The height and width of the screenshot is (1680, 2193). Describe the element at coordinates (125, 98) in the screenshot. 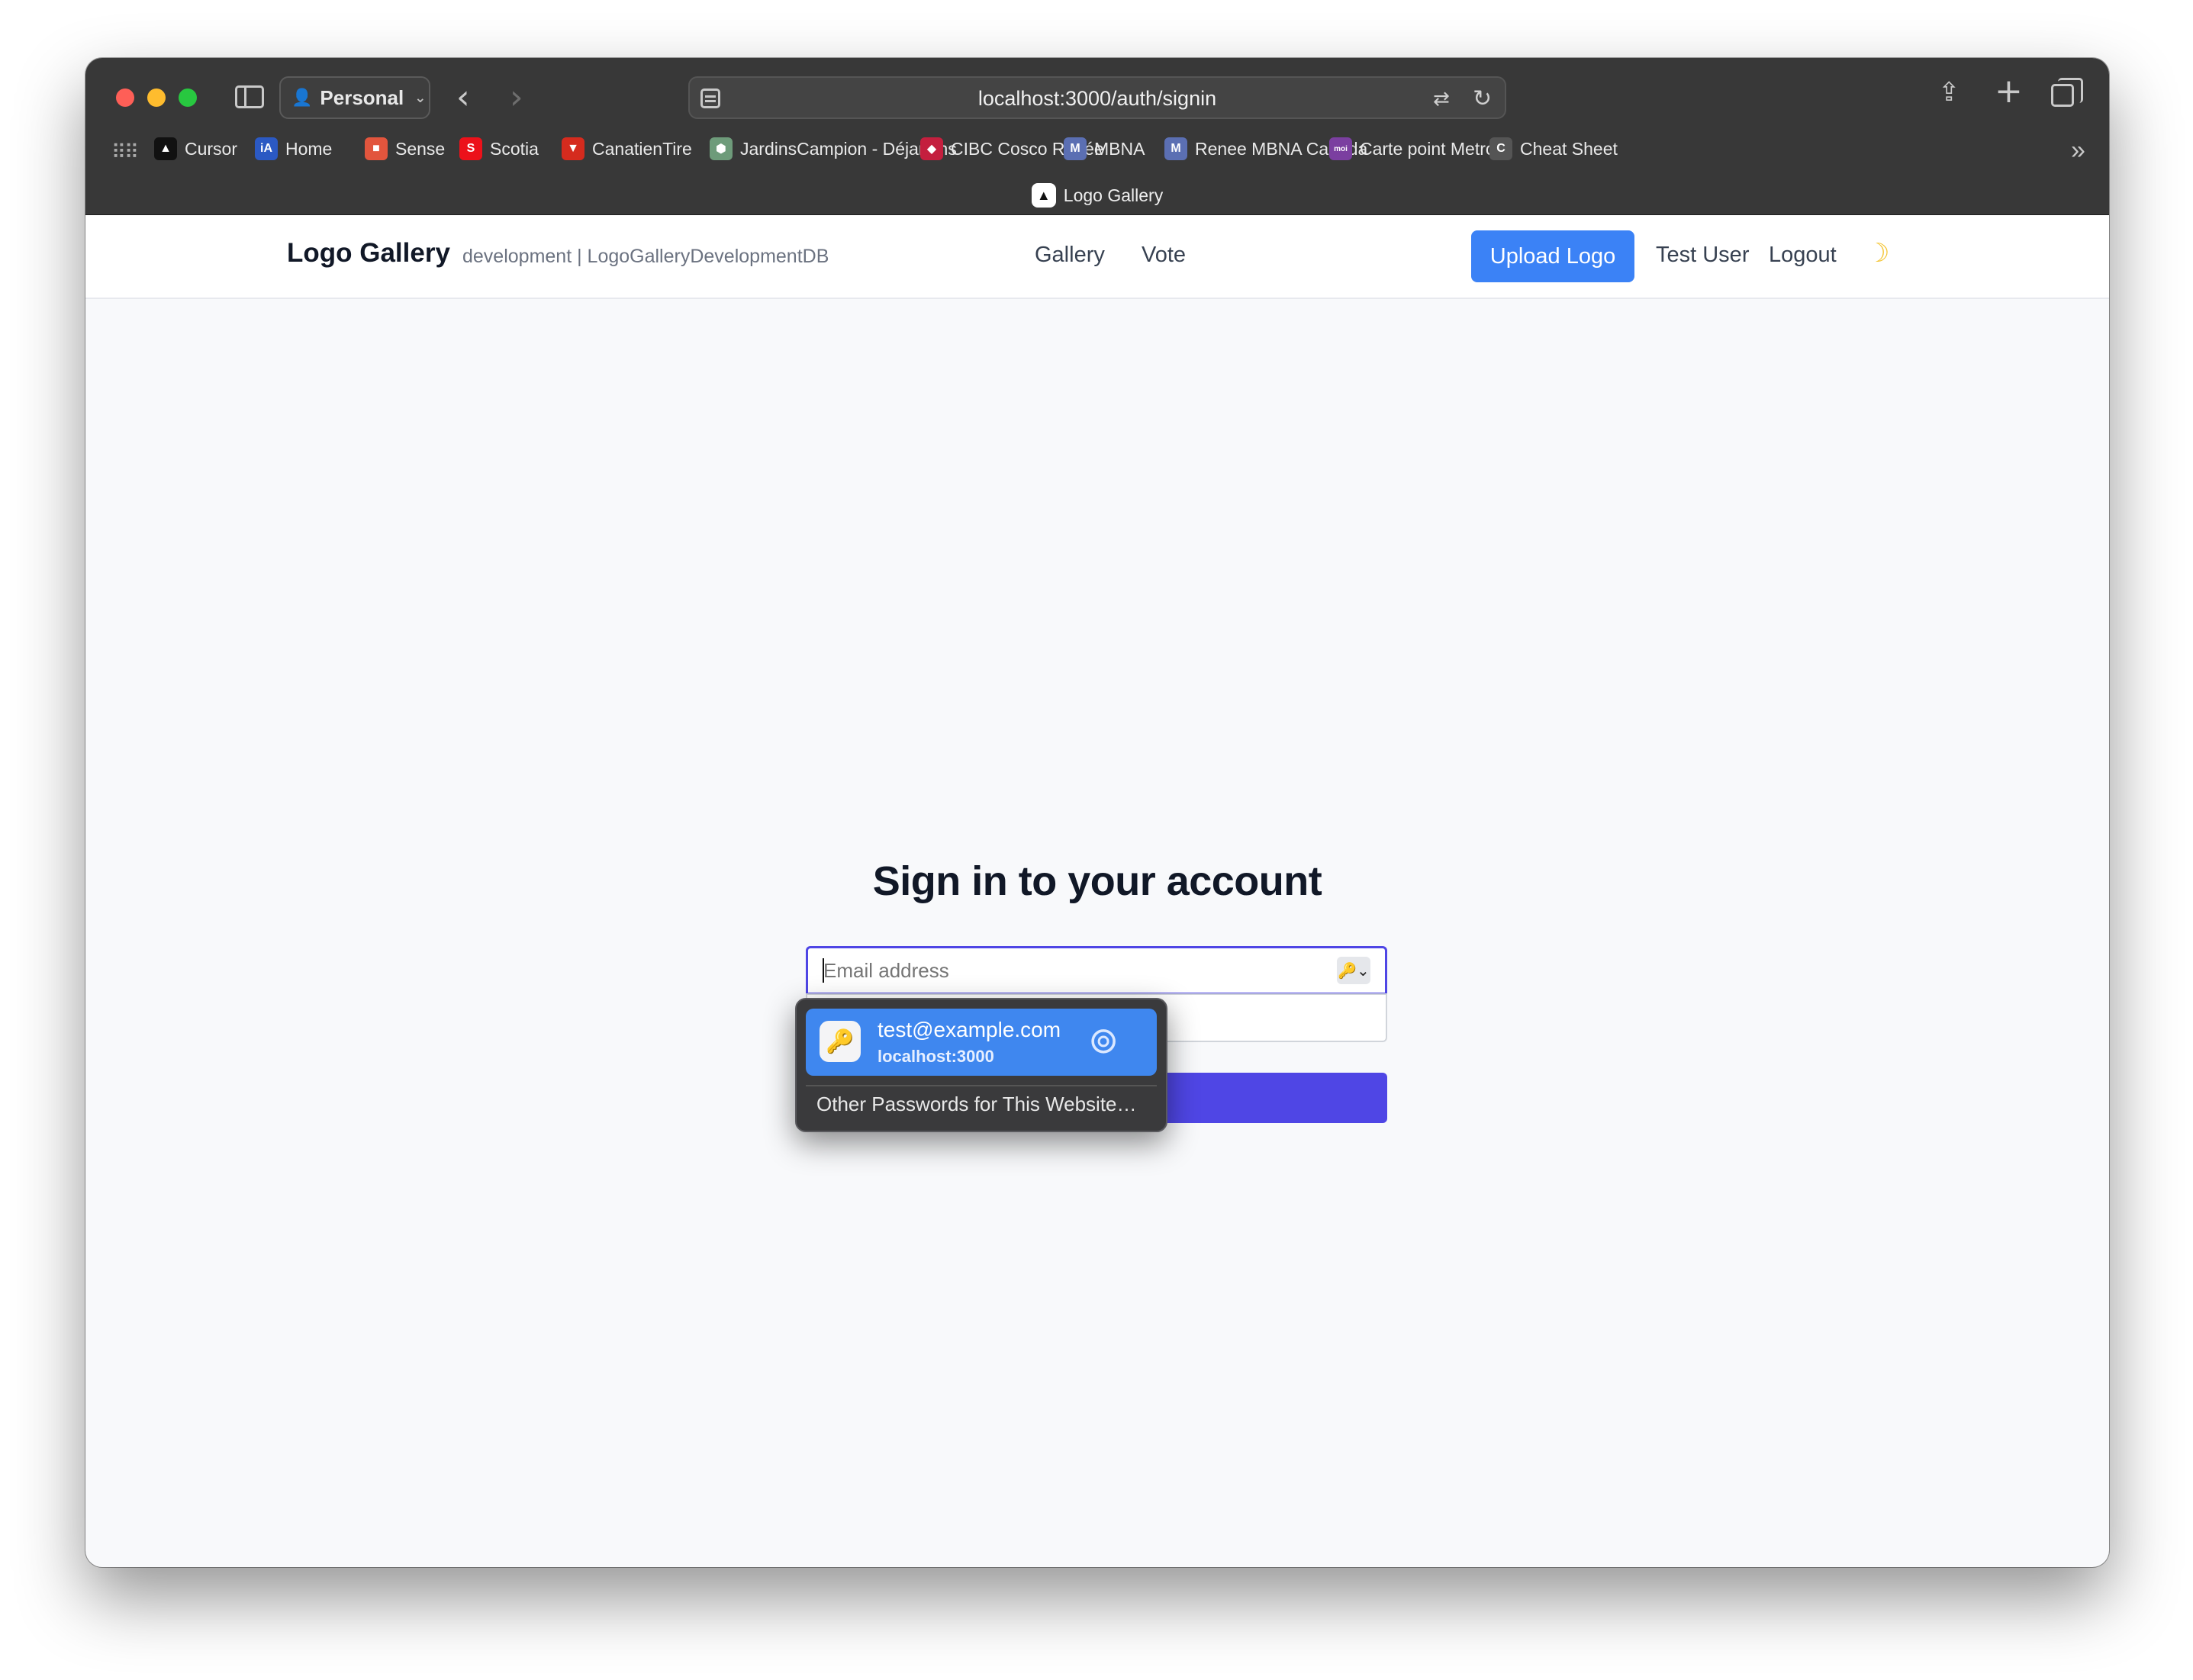

I see `close-window-button` at that location.